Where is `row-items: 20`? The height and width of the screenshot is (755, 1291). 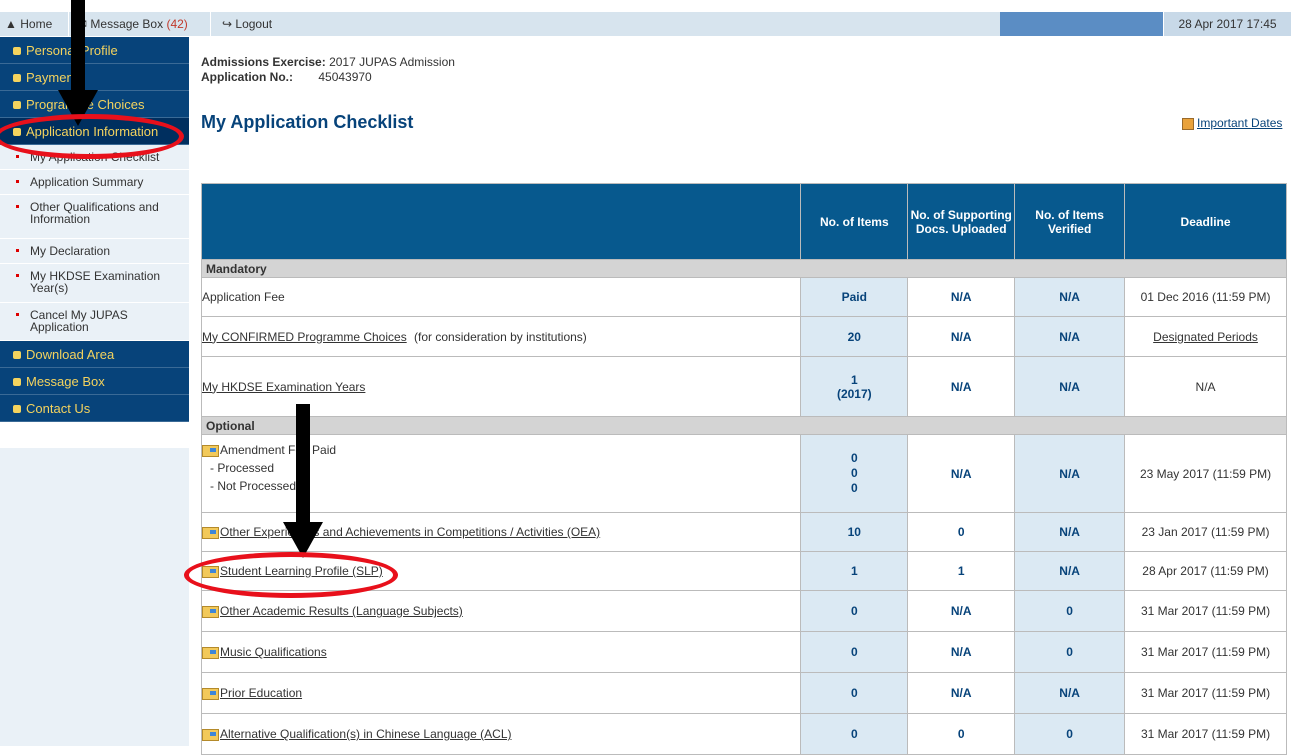
row-items: 20 is located at coordinates (854, 336).